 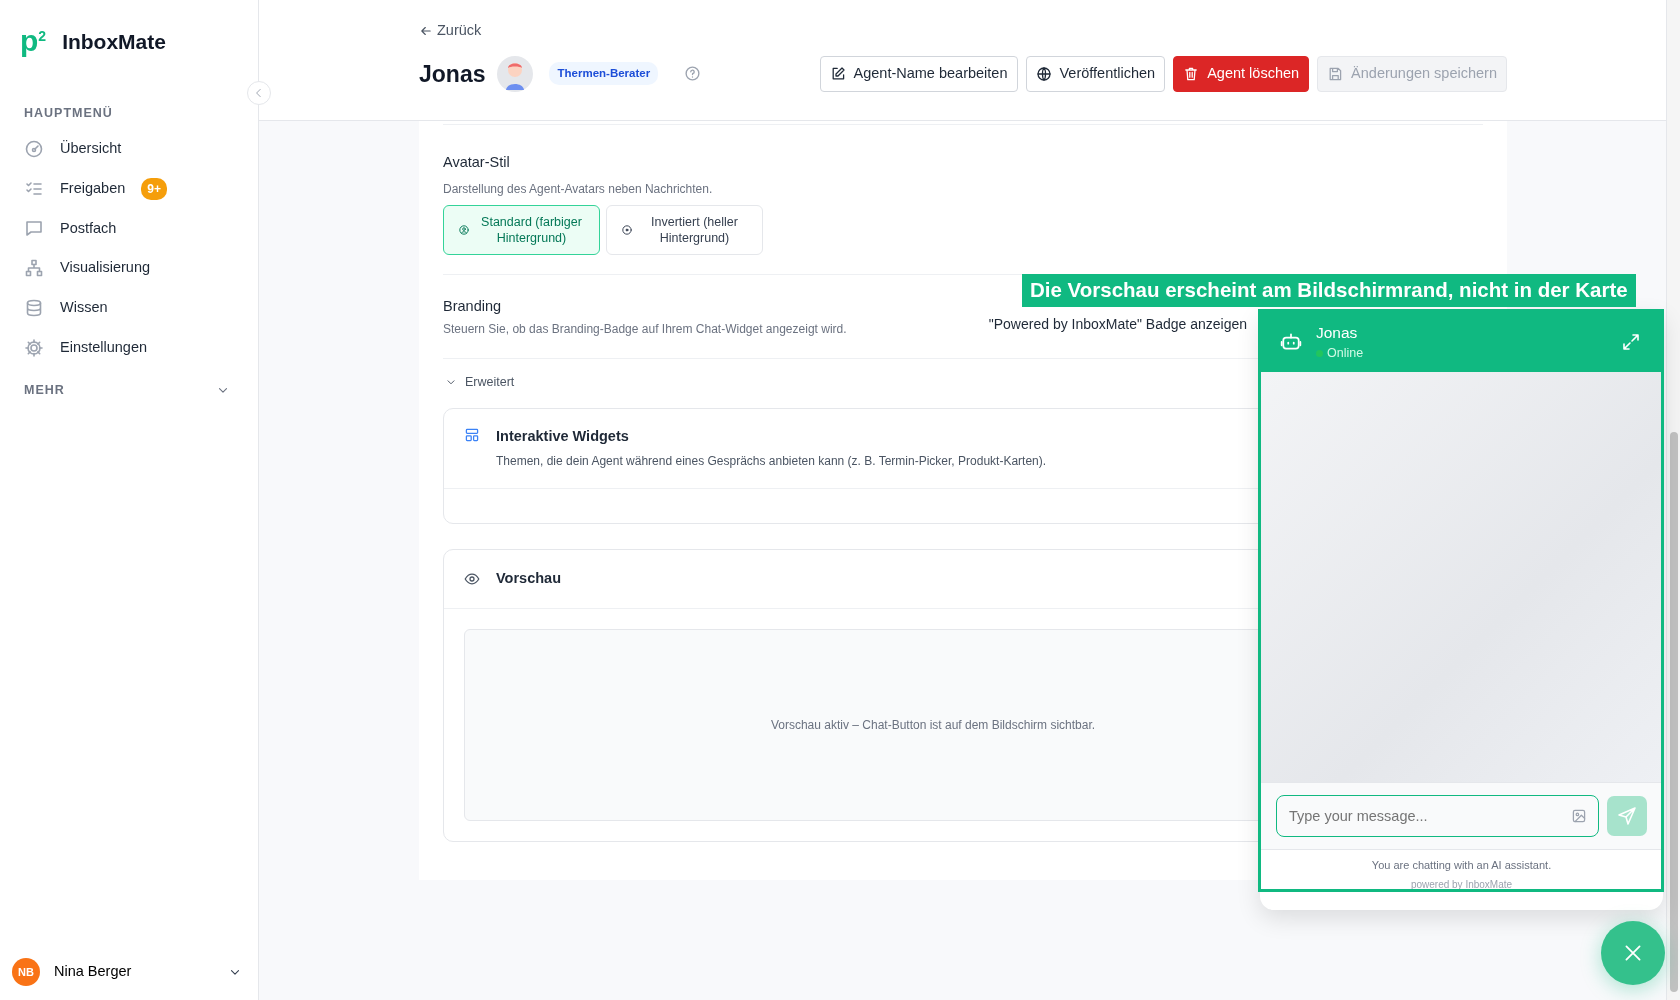 I want to click on expand-icon, so click(x=1631, y=341).